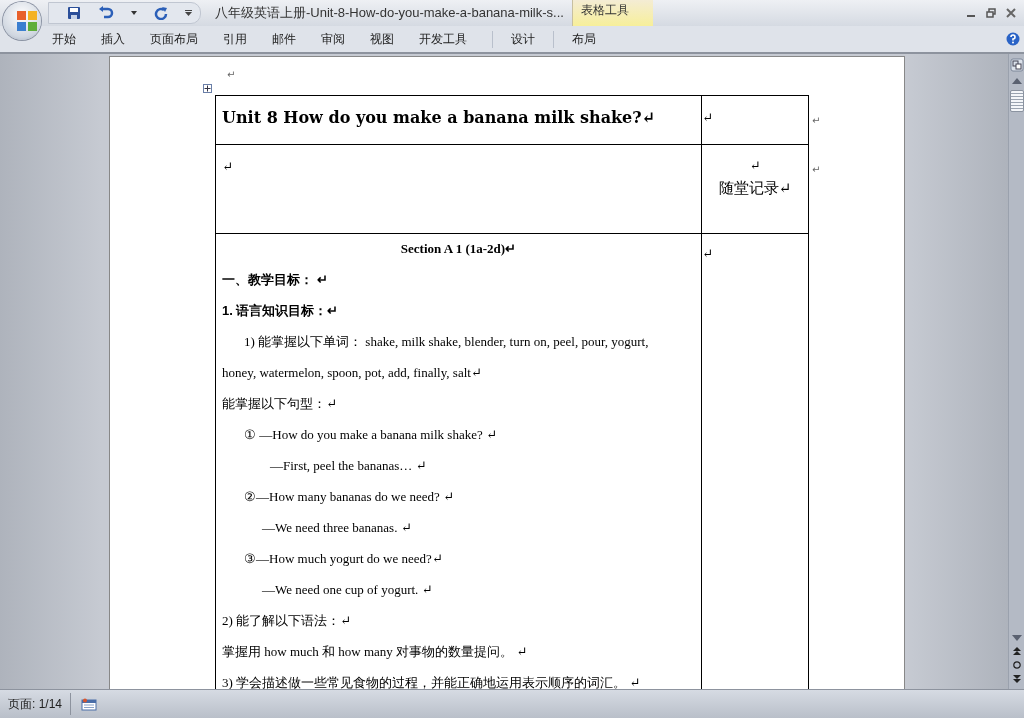 Image resolution: width=1024 pixels, height=718 pixels. I want to click on text-line: Section A 1 (1a-2d)↵, so click(458, 249).